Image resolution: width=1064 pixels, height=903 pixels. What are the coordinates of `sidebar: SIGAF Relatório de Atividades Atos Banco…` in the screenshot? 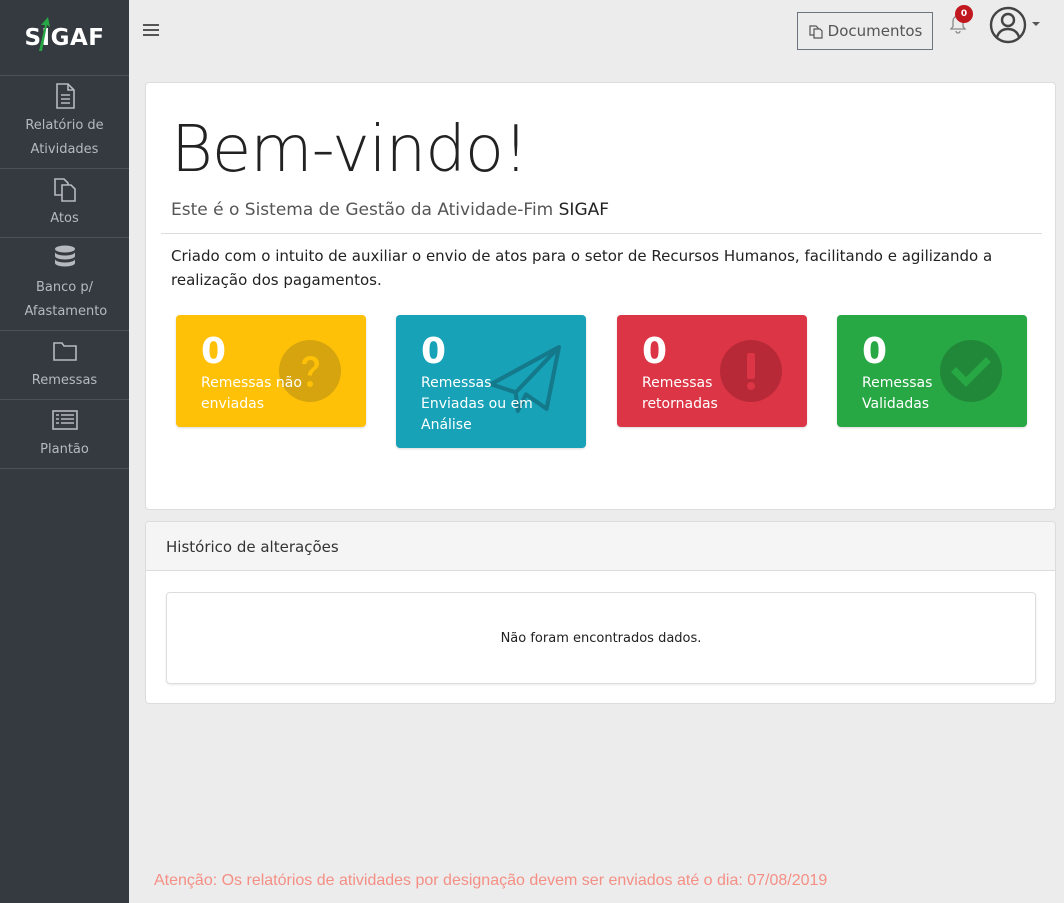 It's located at (64, 451).